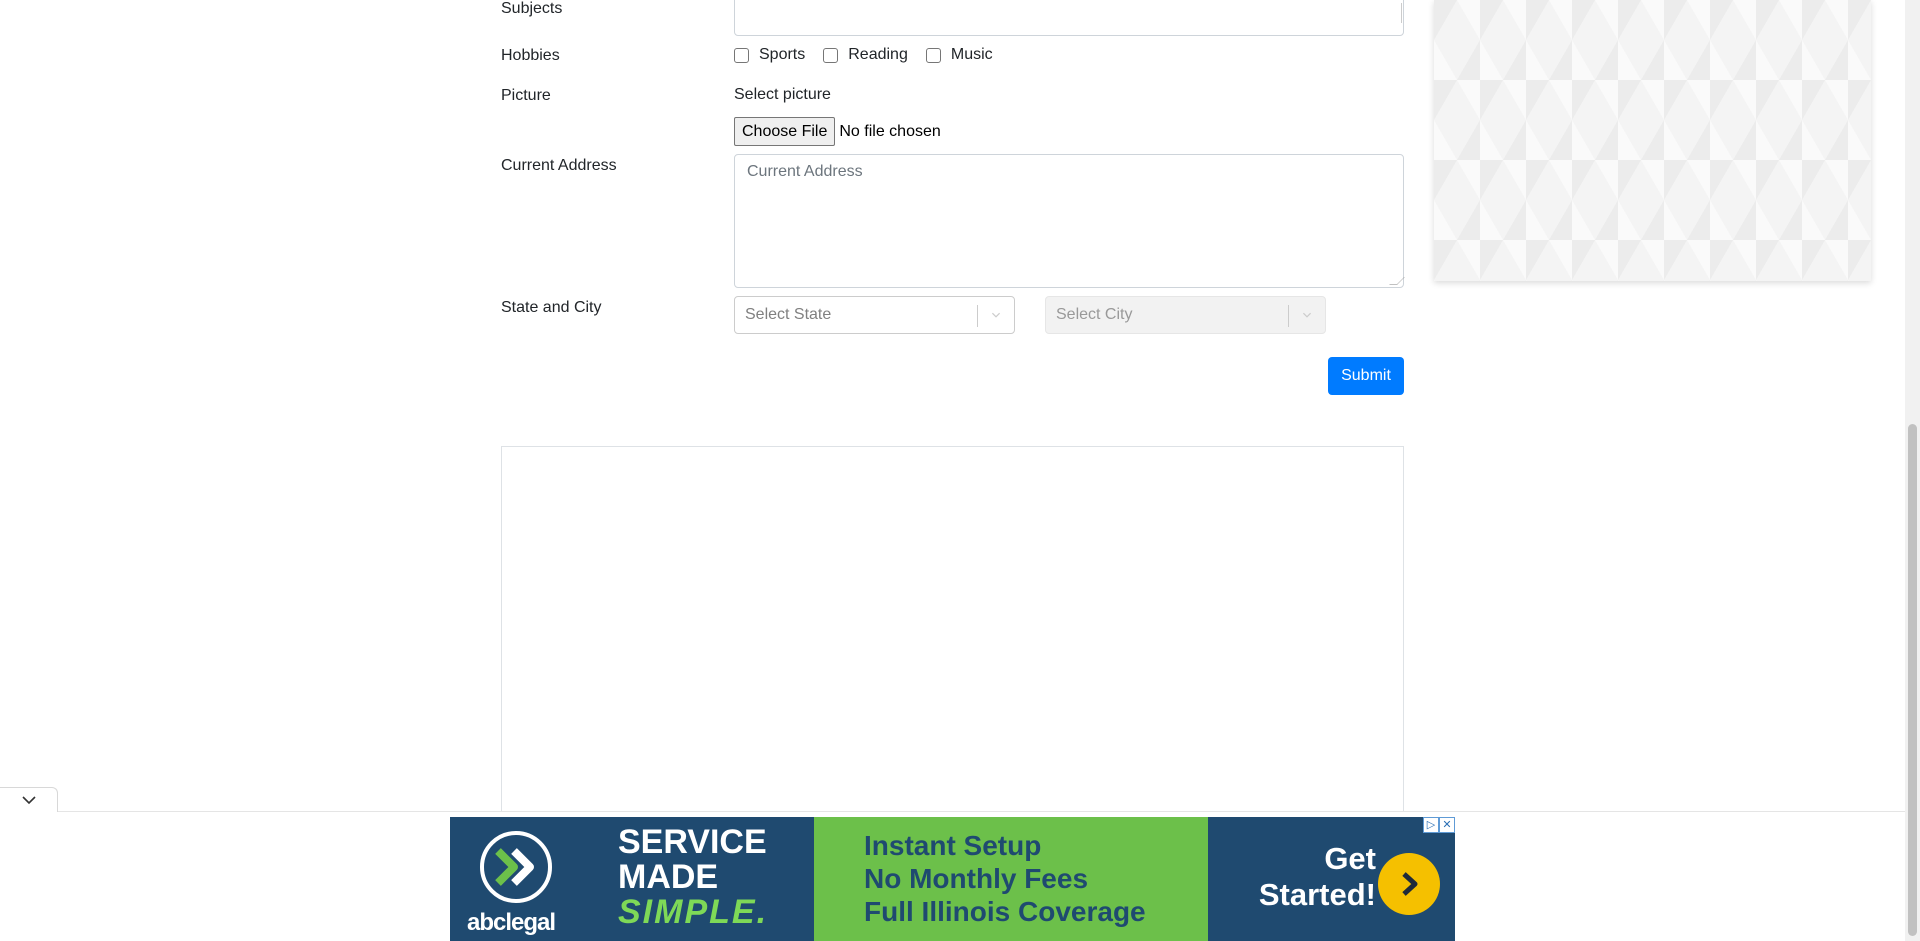 The image size is (1920, 941). I want to click on hobby-sports-label: Sports, so click(782, 55).